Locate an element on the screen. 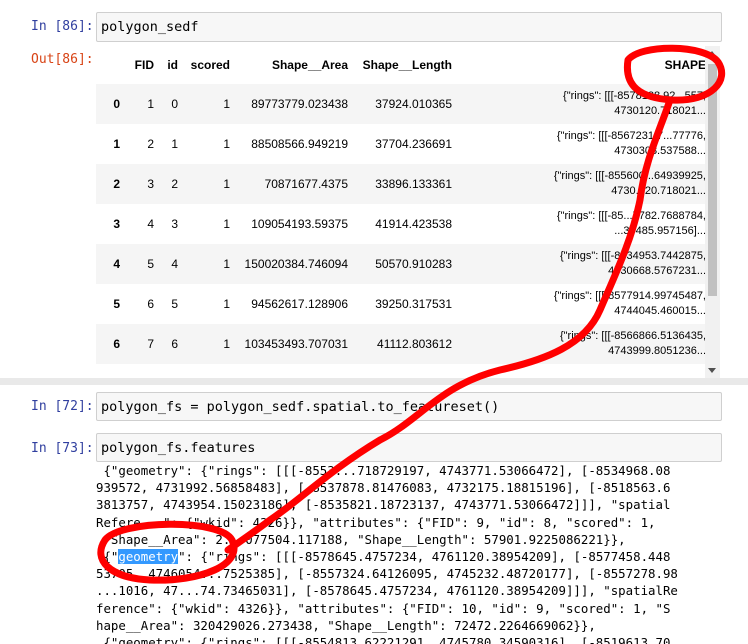 This screenshot has height=644, width=748. cell-fid: 3 is located at coordinates (150, 184).